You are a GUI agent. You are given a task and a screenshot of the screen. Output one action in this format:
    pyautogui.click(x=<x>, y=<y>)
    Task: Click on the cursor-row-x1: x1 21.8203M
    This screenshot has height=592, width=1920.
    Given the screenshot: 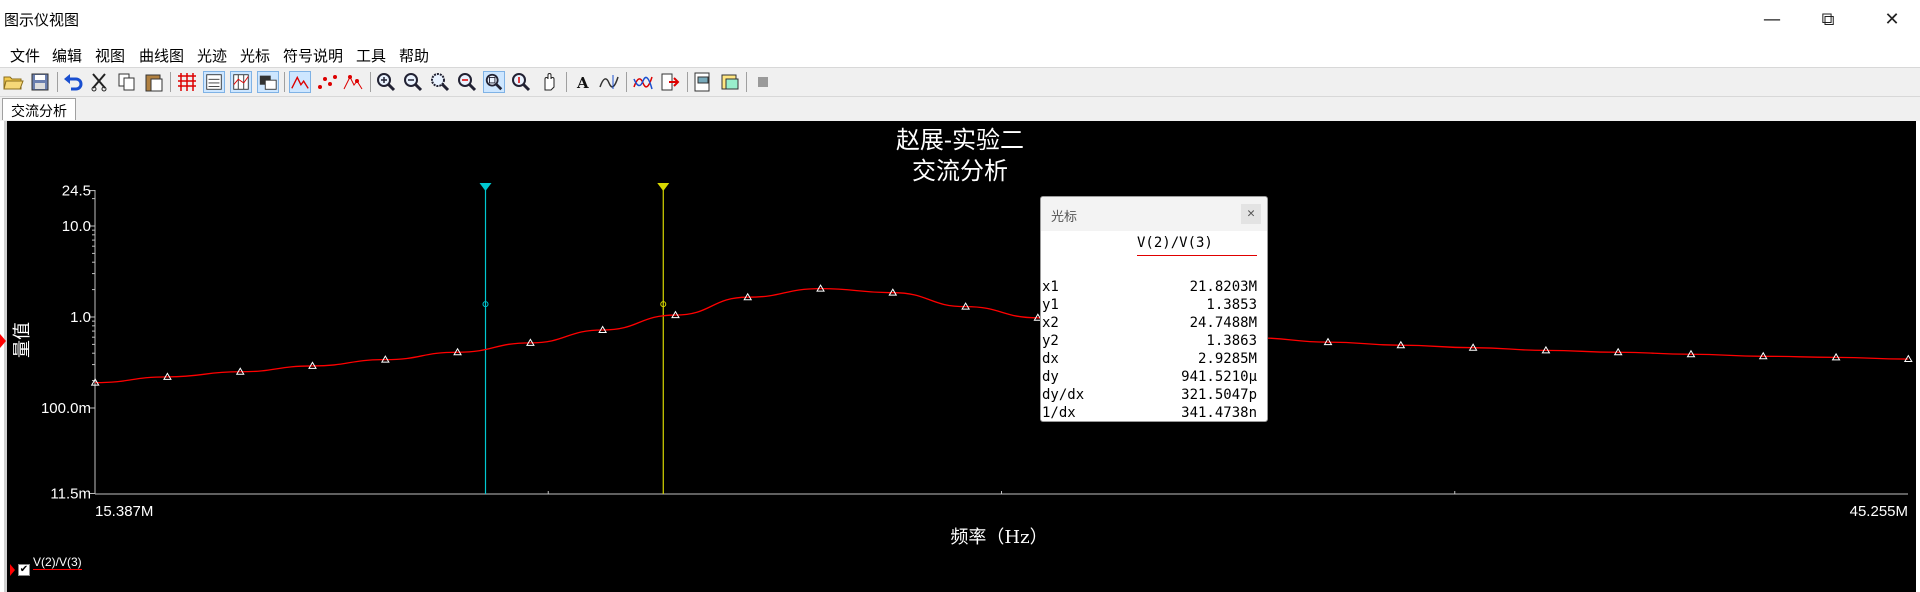 What is the action you would take?
    pyautogui.click(x=1154, y=288)
    